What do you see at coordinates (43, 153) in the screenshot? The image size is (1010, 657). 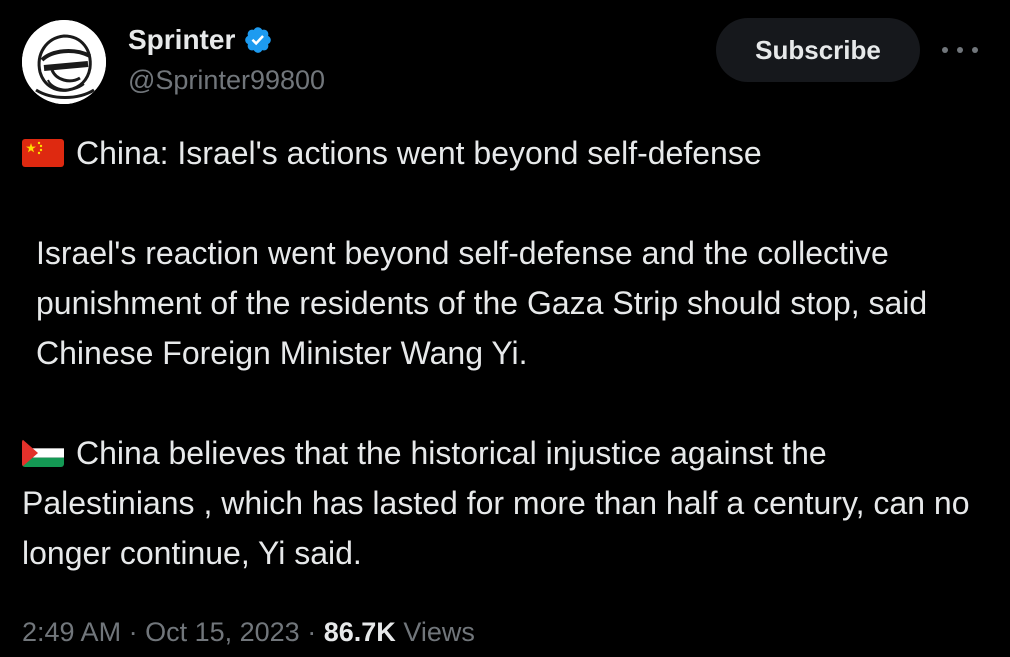 I see `china-flag-icon` at bounding box center [43, 153].